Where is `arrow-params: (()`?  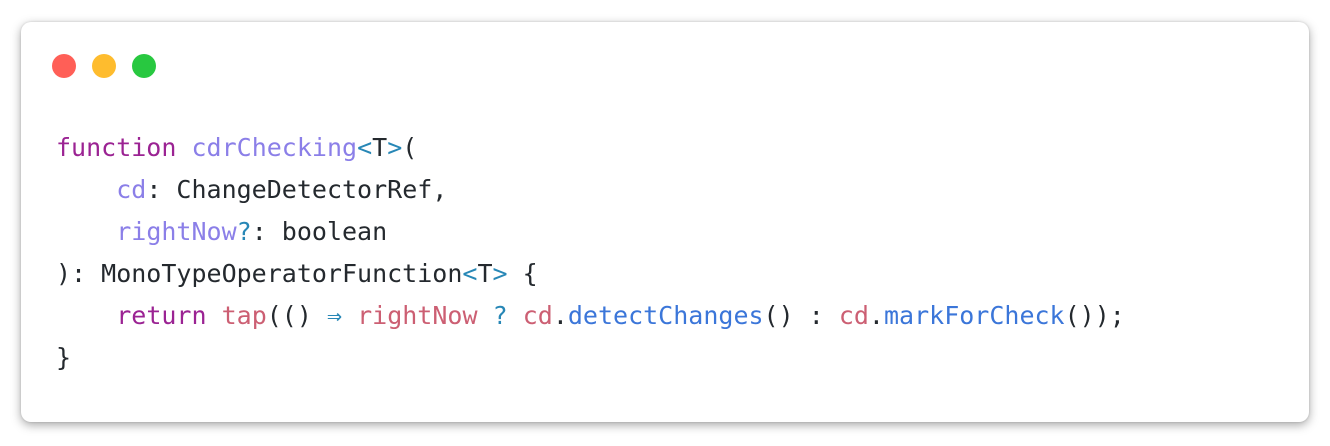
arrow-params: (() is located at coordinates (296, 315).